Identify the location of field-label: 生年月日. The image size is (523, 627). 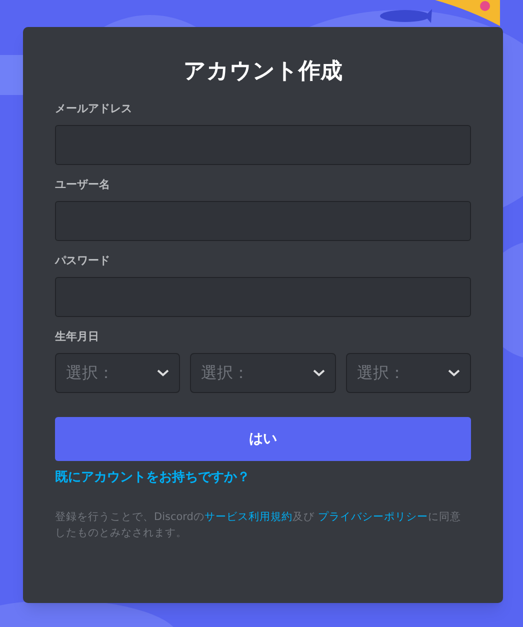
(77, 337).